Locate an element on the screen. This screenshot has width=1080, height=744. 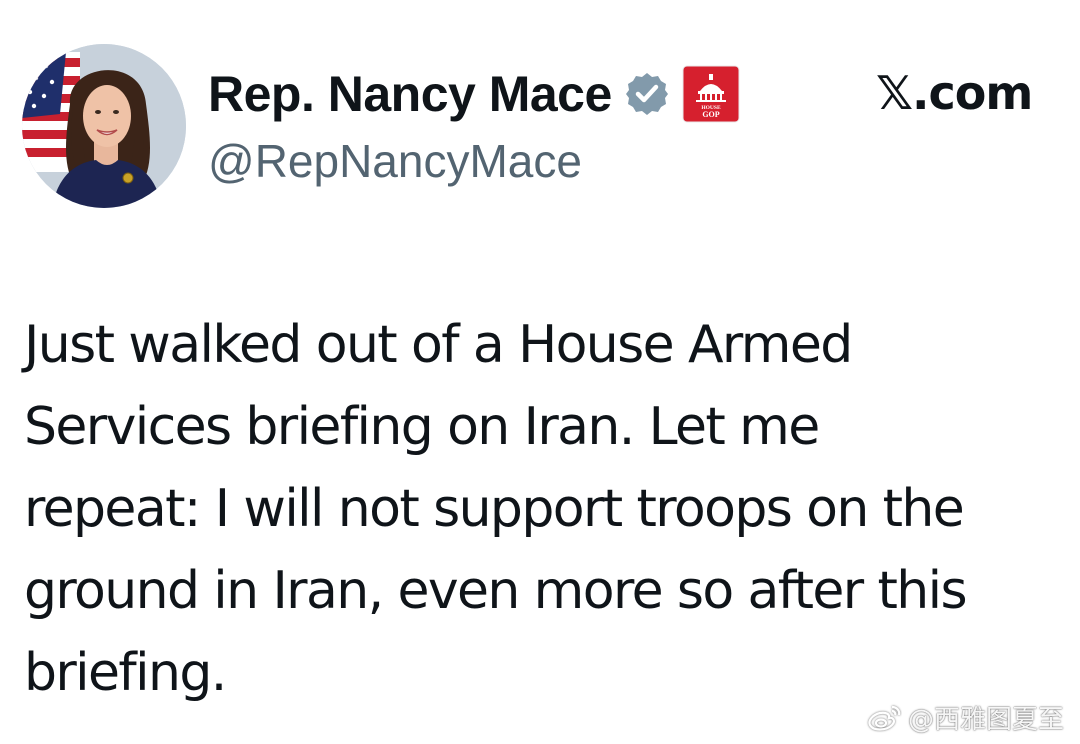
badge-label-bottom: GOP is located at coordinates (710, 114).